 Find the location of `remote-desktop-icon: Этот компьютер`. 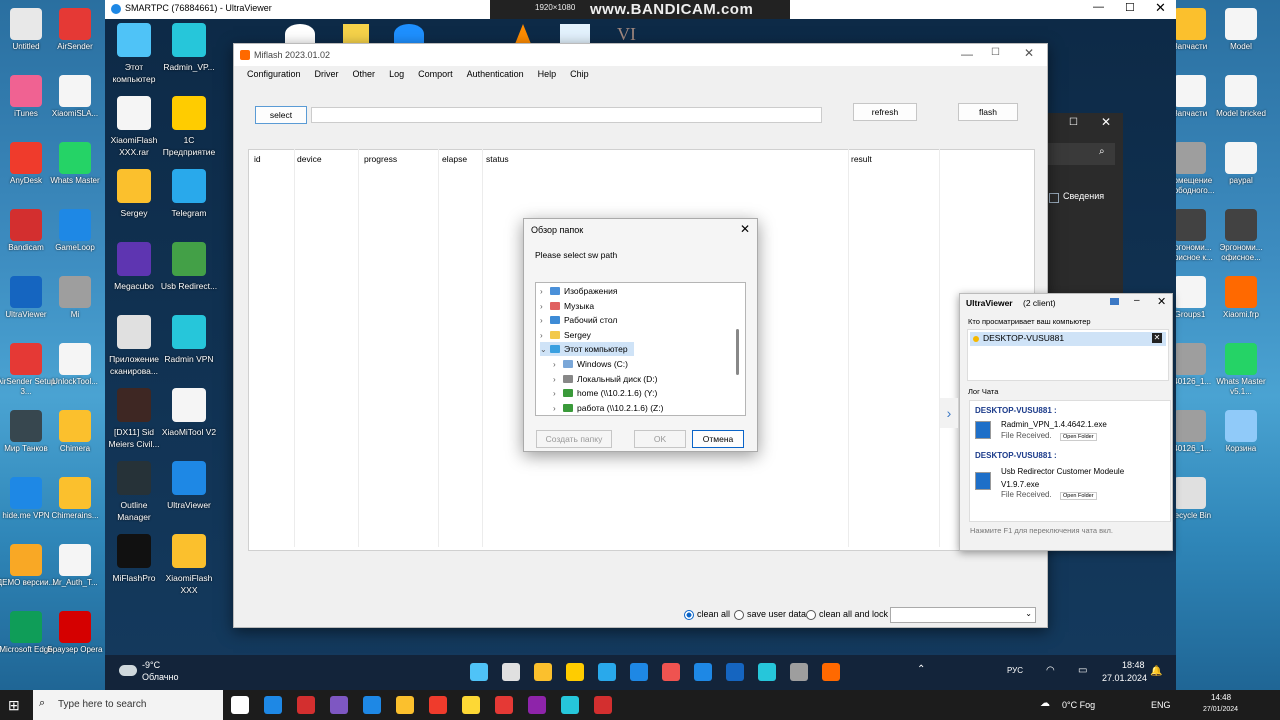

remote-desktop-icon: Этот компьютер is located at coordinates (134, 54).